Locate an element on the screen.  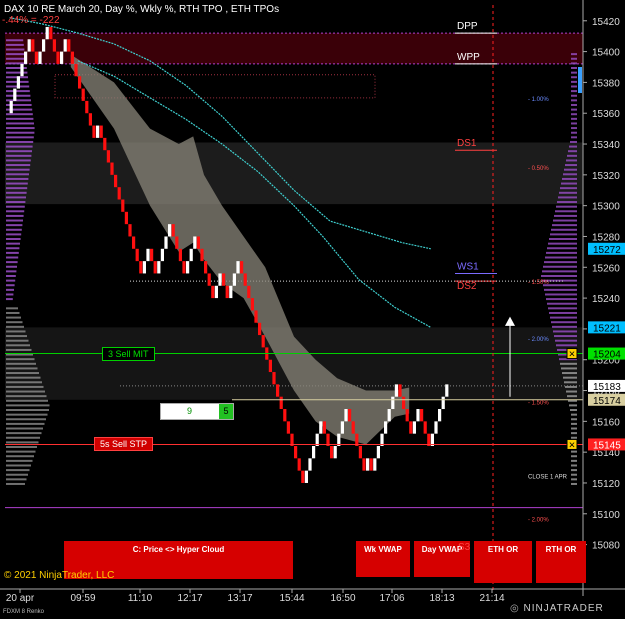
ninjatrader-logo: ◎ NINJATRADER is located at coordinates (557, 608).